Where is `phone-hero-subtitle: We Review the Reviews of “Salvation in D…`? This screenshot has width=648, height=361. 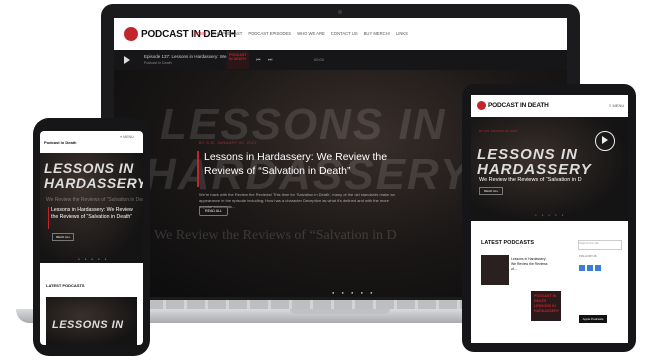
phone-hero-subtitle: We Review the Reviews of “Salvation in D… is located at coordinates (94, 200).